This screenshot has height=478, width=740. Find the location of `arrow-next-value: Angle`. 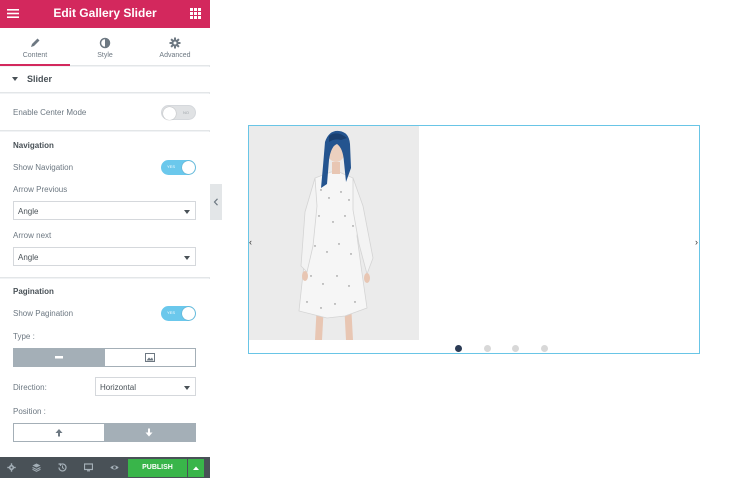

arrow-next-value: Angle is located at coordinates (28, 257).